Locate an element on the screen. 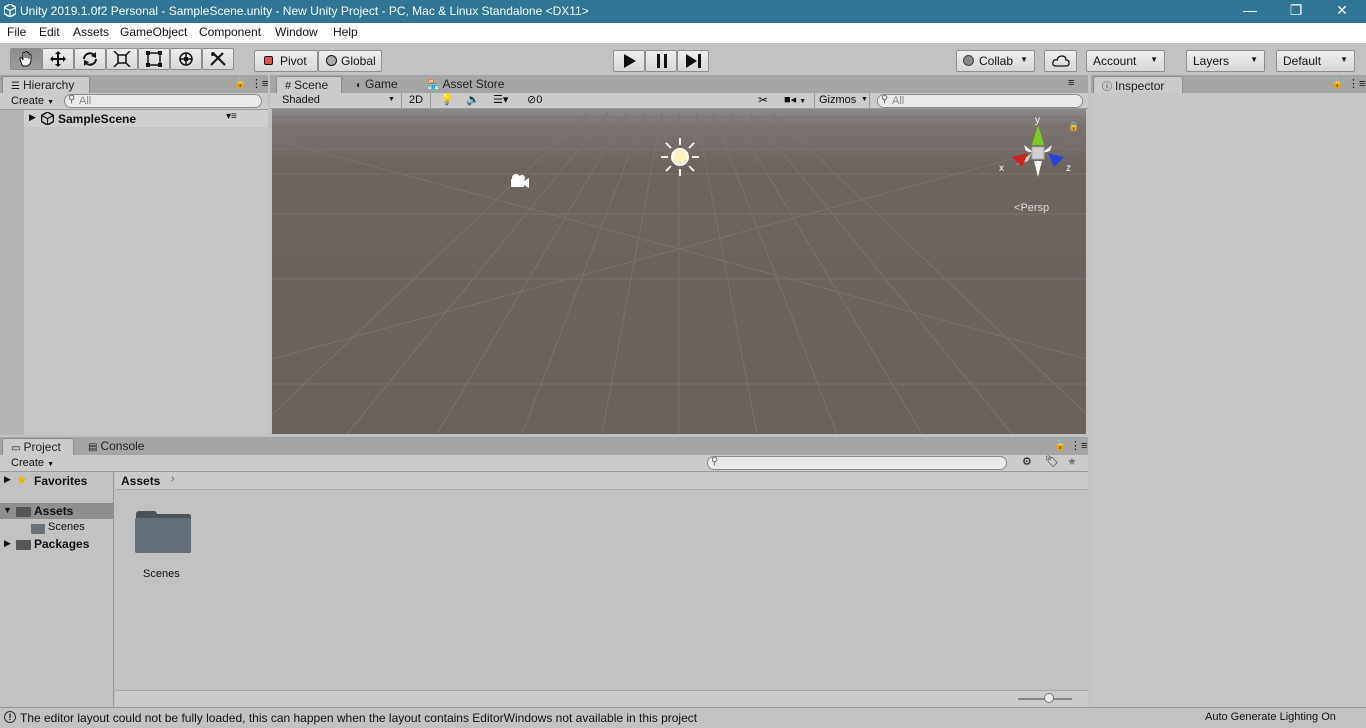 The height and width of the screenshot is (728, 1366). tools-icon is located at coordinates (218, 59).